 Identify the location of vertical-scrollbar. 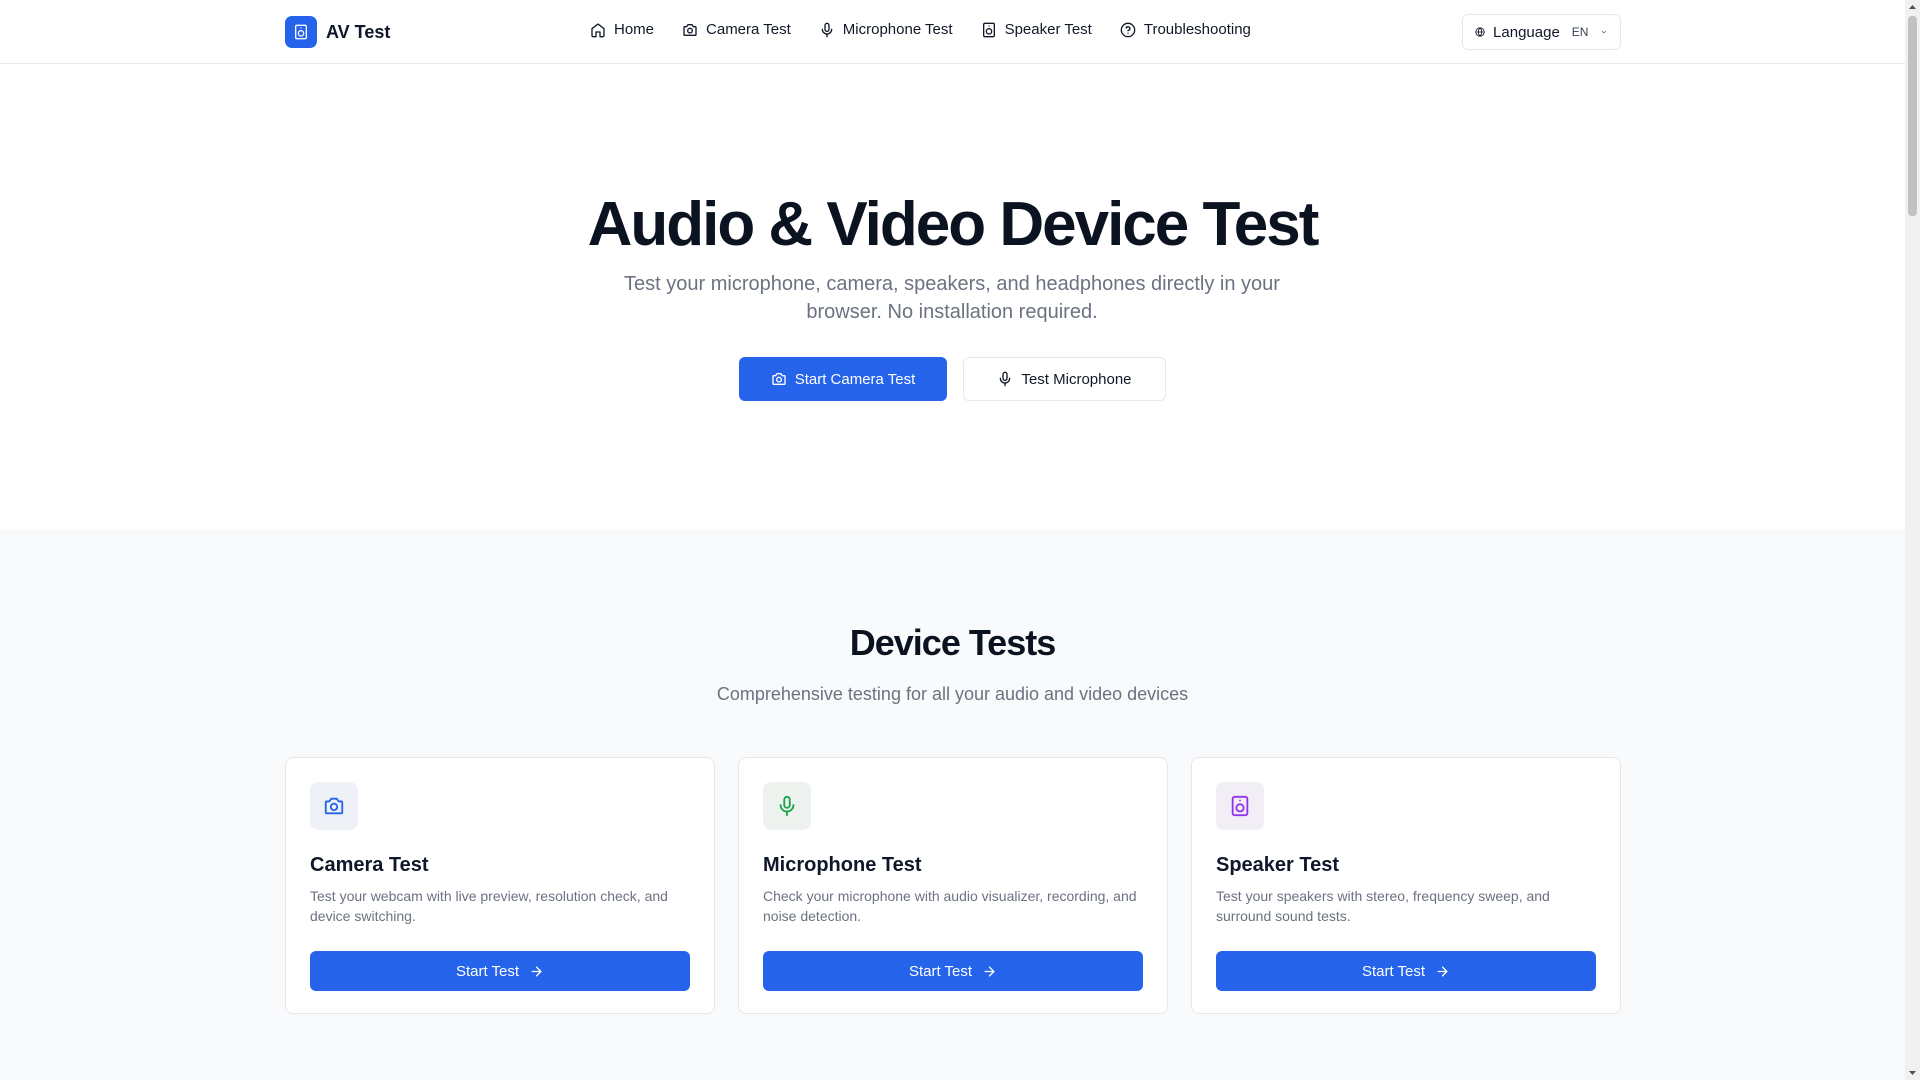
(1912, 540).